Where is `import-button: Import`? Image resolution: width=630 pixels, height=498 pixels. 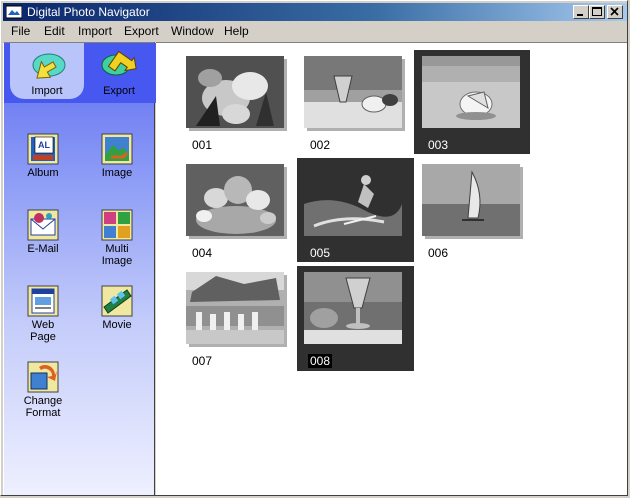 import-button: Import is located at coordinates (47, 74).